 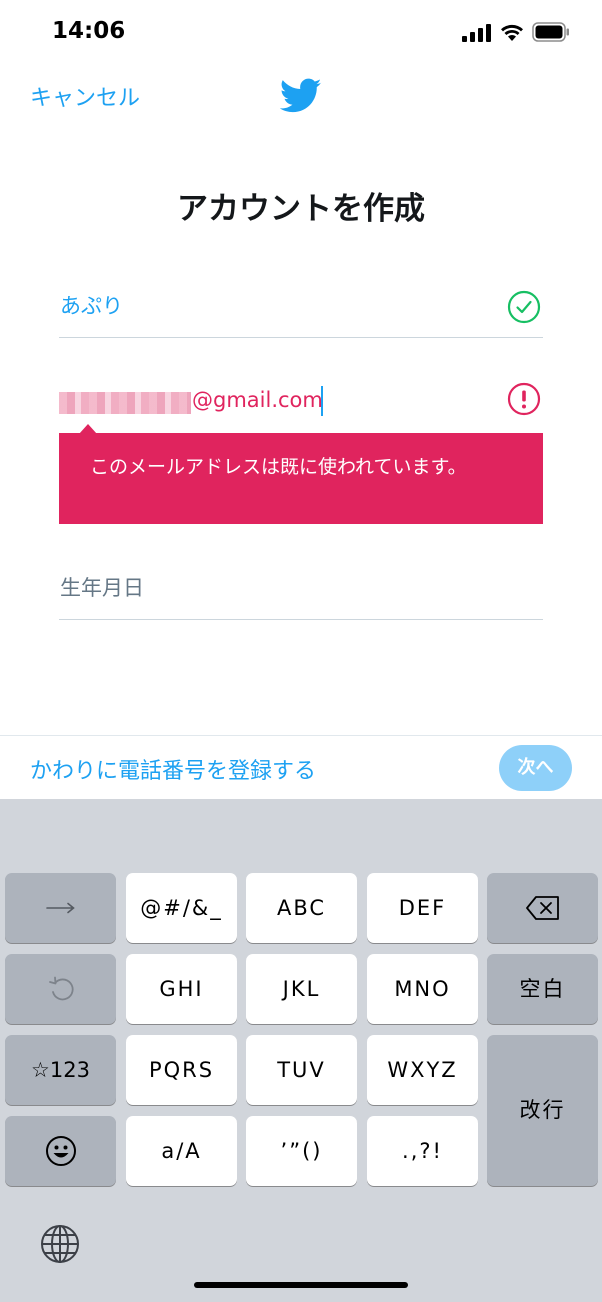 I want to click on key-tuv: TUV, so click(x=301, y=1070).